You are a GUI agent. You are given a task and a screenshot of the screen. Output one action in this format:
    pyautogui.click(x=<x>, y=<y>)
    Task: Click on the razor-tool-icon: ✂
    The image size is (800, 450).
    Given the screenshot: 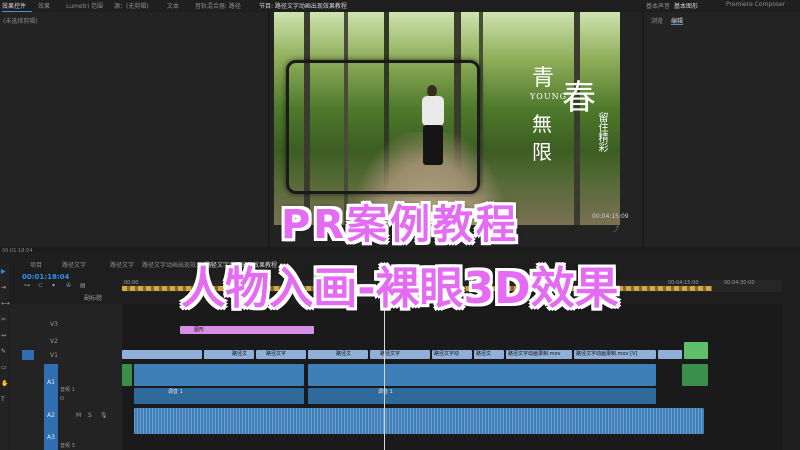 What is the action you would take?
    pyautogui.click(x=4, y=319)
    